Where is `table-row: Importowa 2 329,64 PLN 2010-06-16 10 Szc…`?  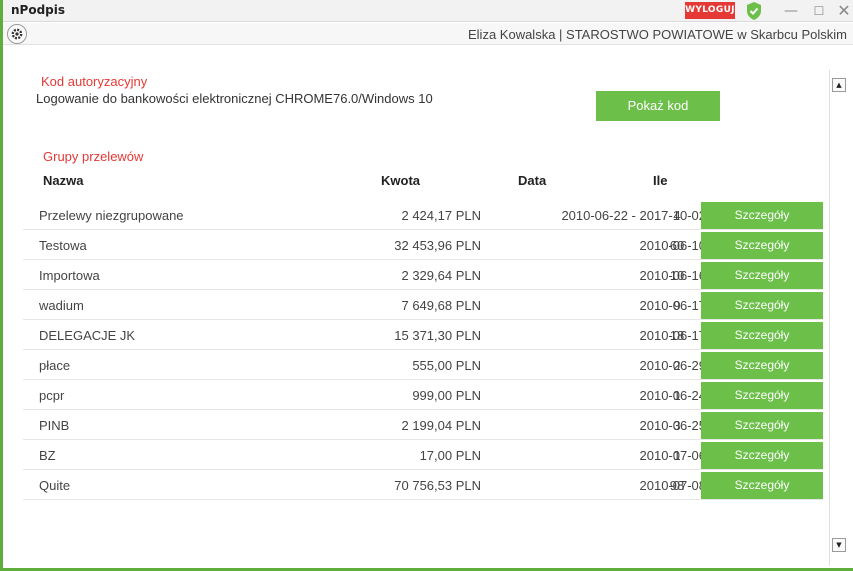
table-row: Importowa 2 329,64 PLN 2010-06-16 10 Szc… is located at coordinates (423, 275).